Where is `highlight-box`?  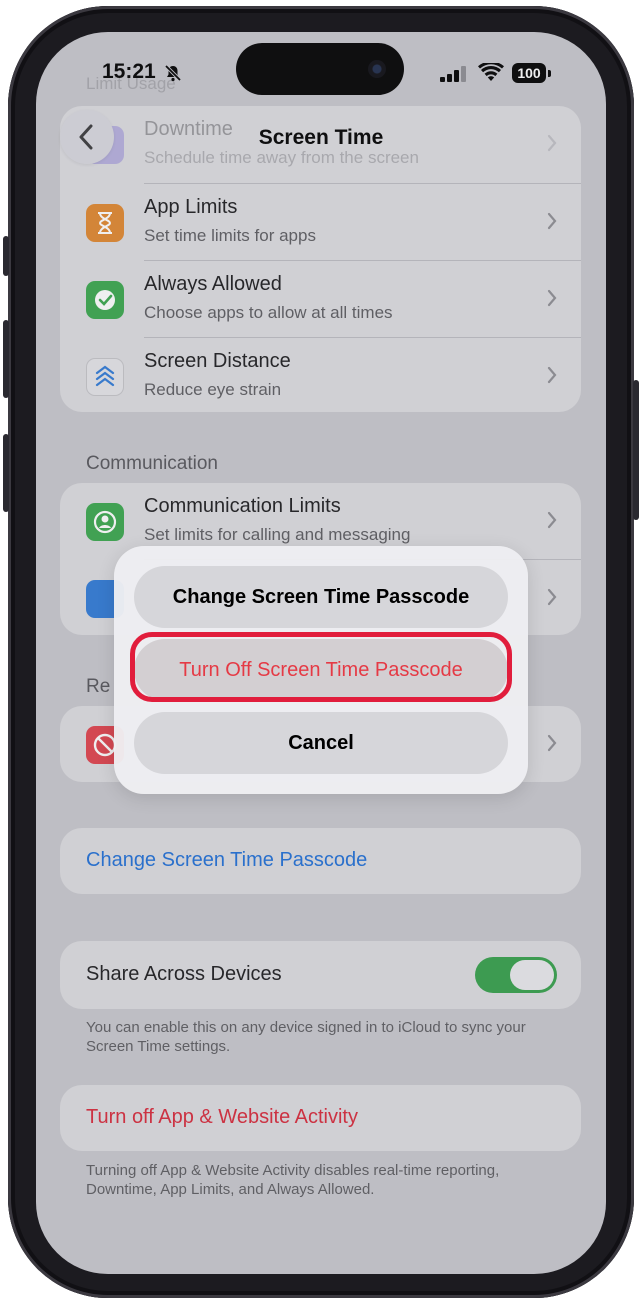 highlight-box is located at coordinates (321, 667).